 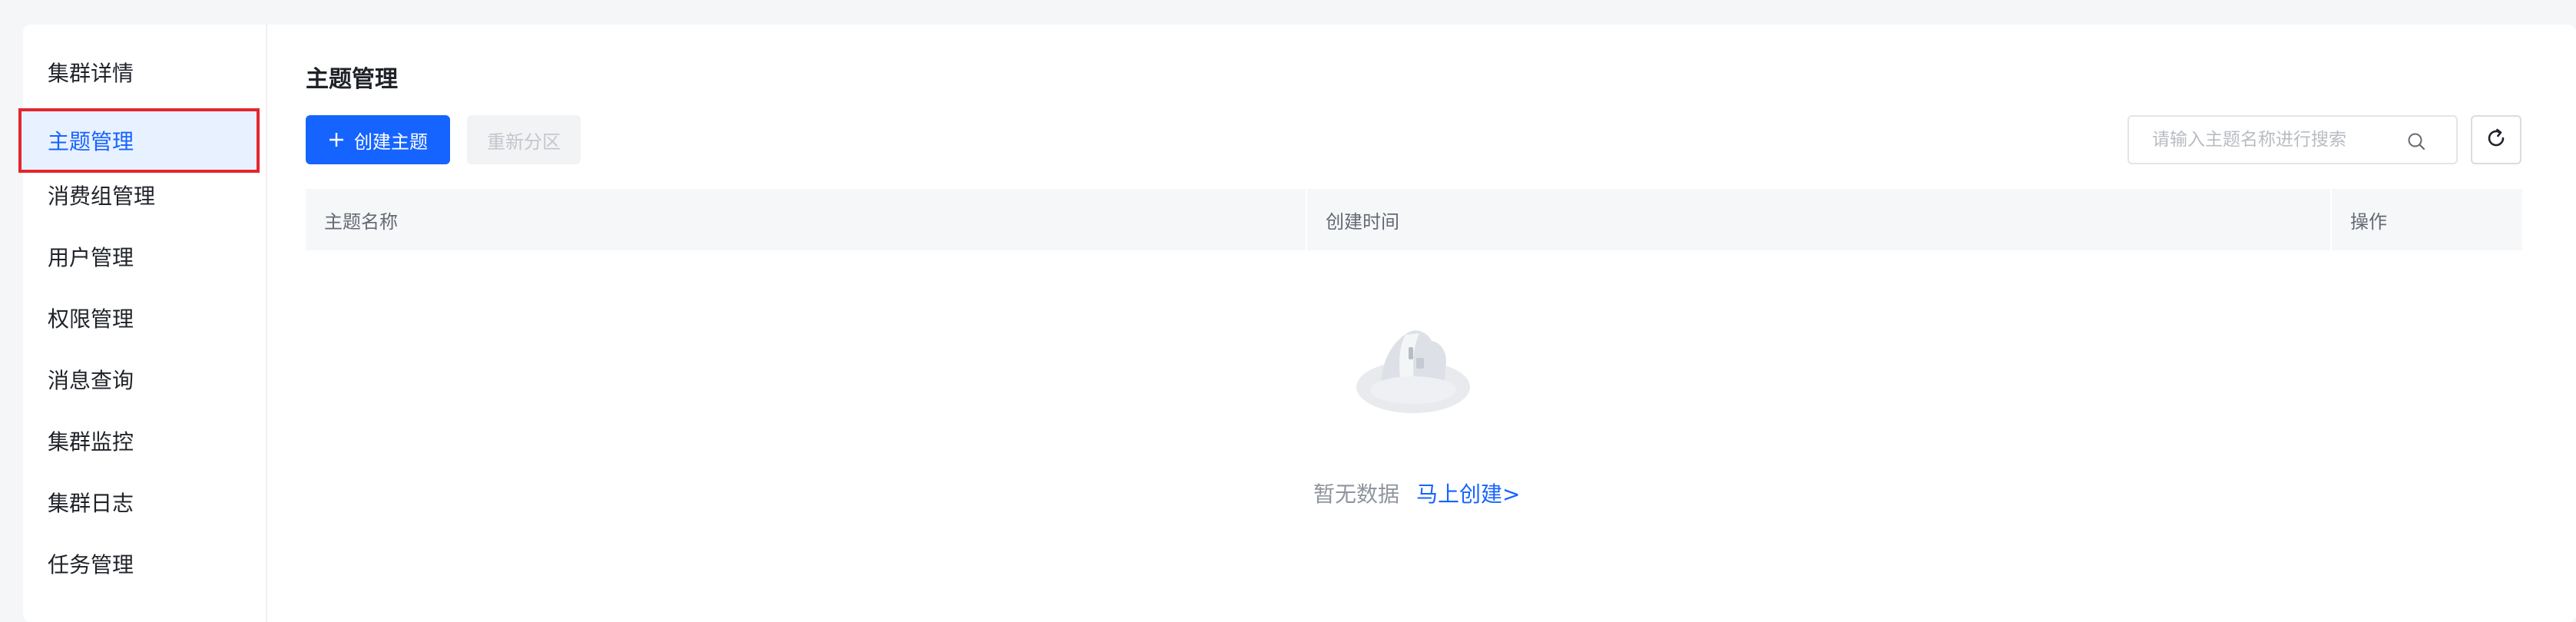 I want to click on search-box, so click(x=2292, y=140).